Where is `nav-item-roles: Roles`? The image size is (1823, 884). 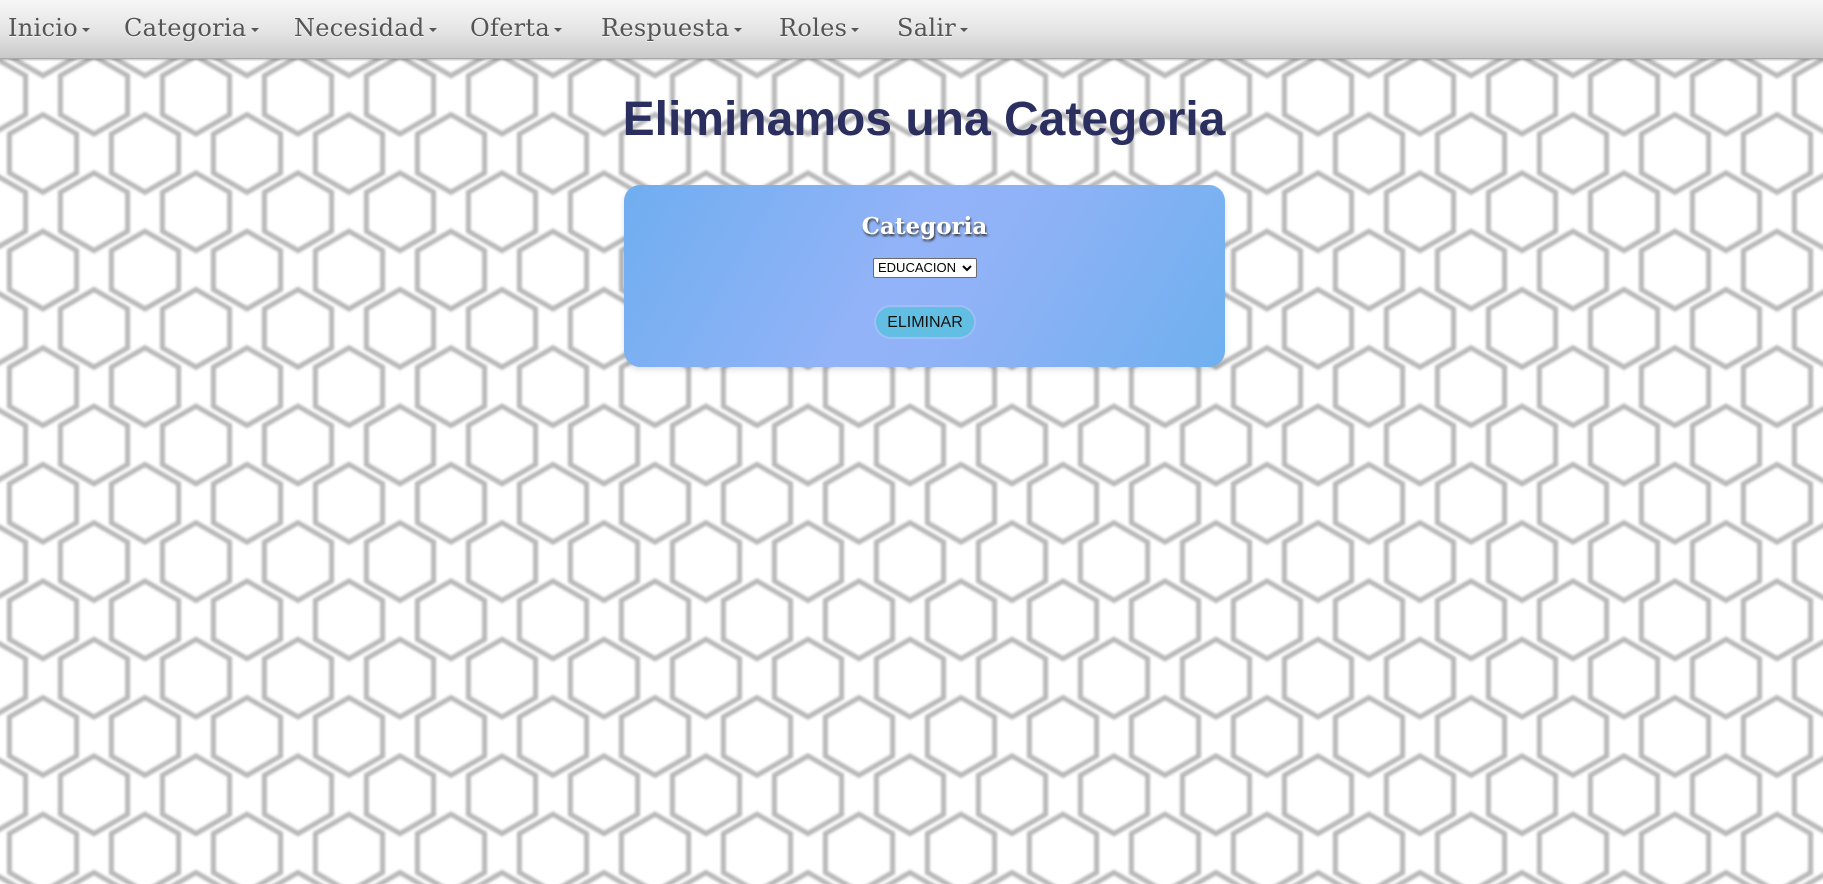
nav-item-roles: Roles is located at coordinates (819, 28).